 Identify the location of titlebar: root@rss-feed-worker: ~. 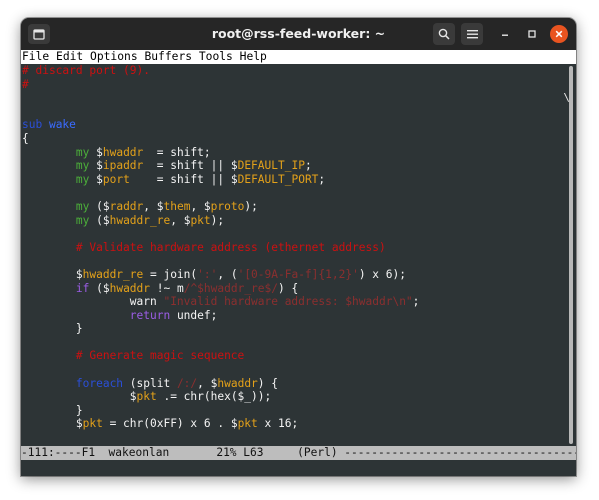
(298, 34).